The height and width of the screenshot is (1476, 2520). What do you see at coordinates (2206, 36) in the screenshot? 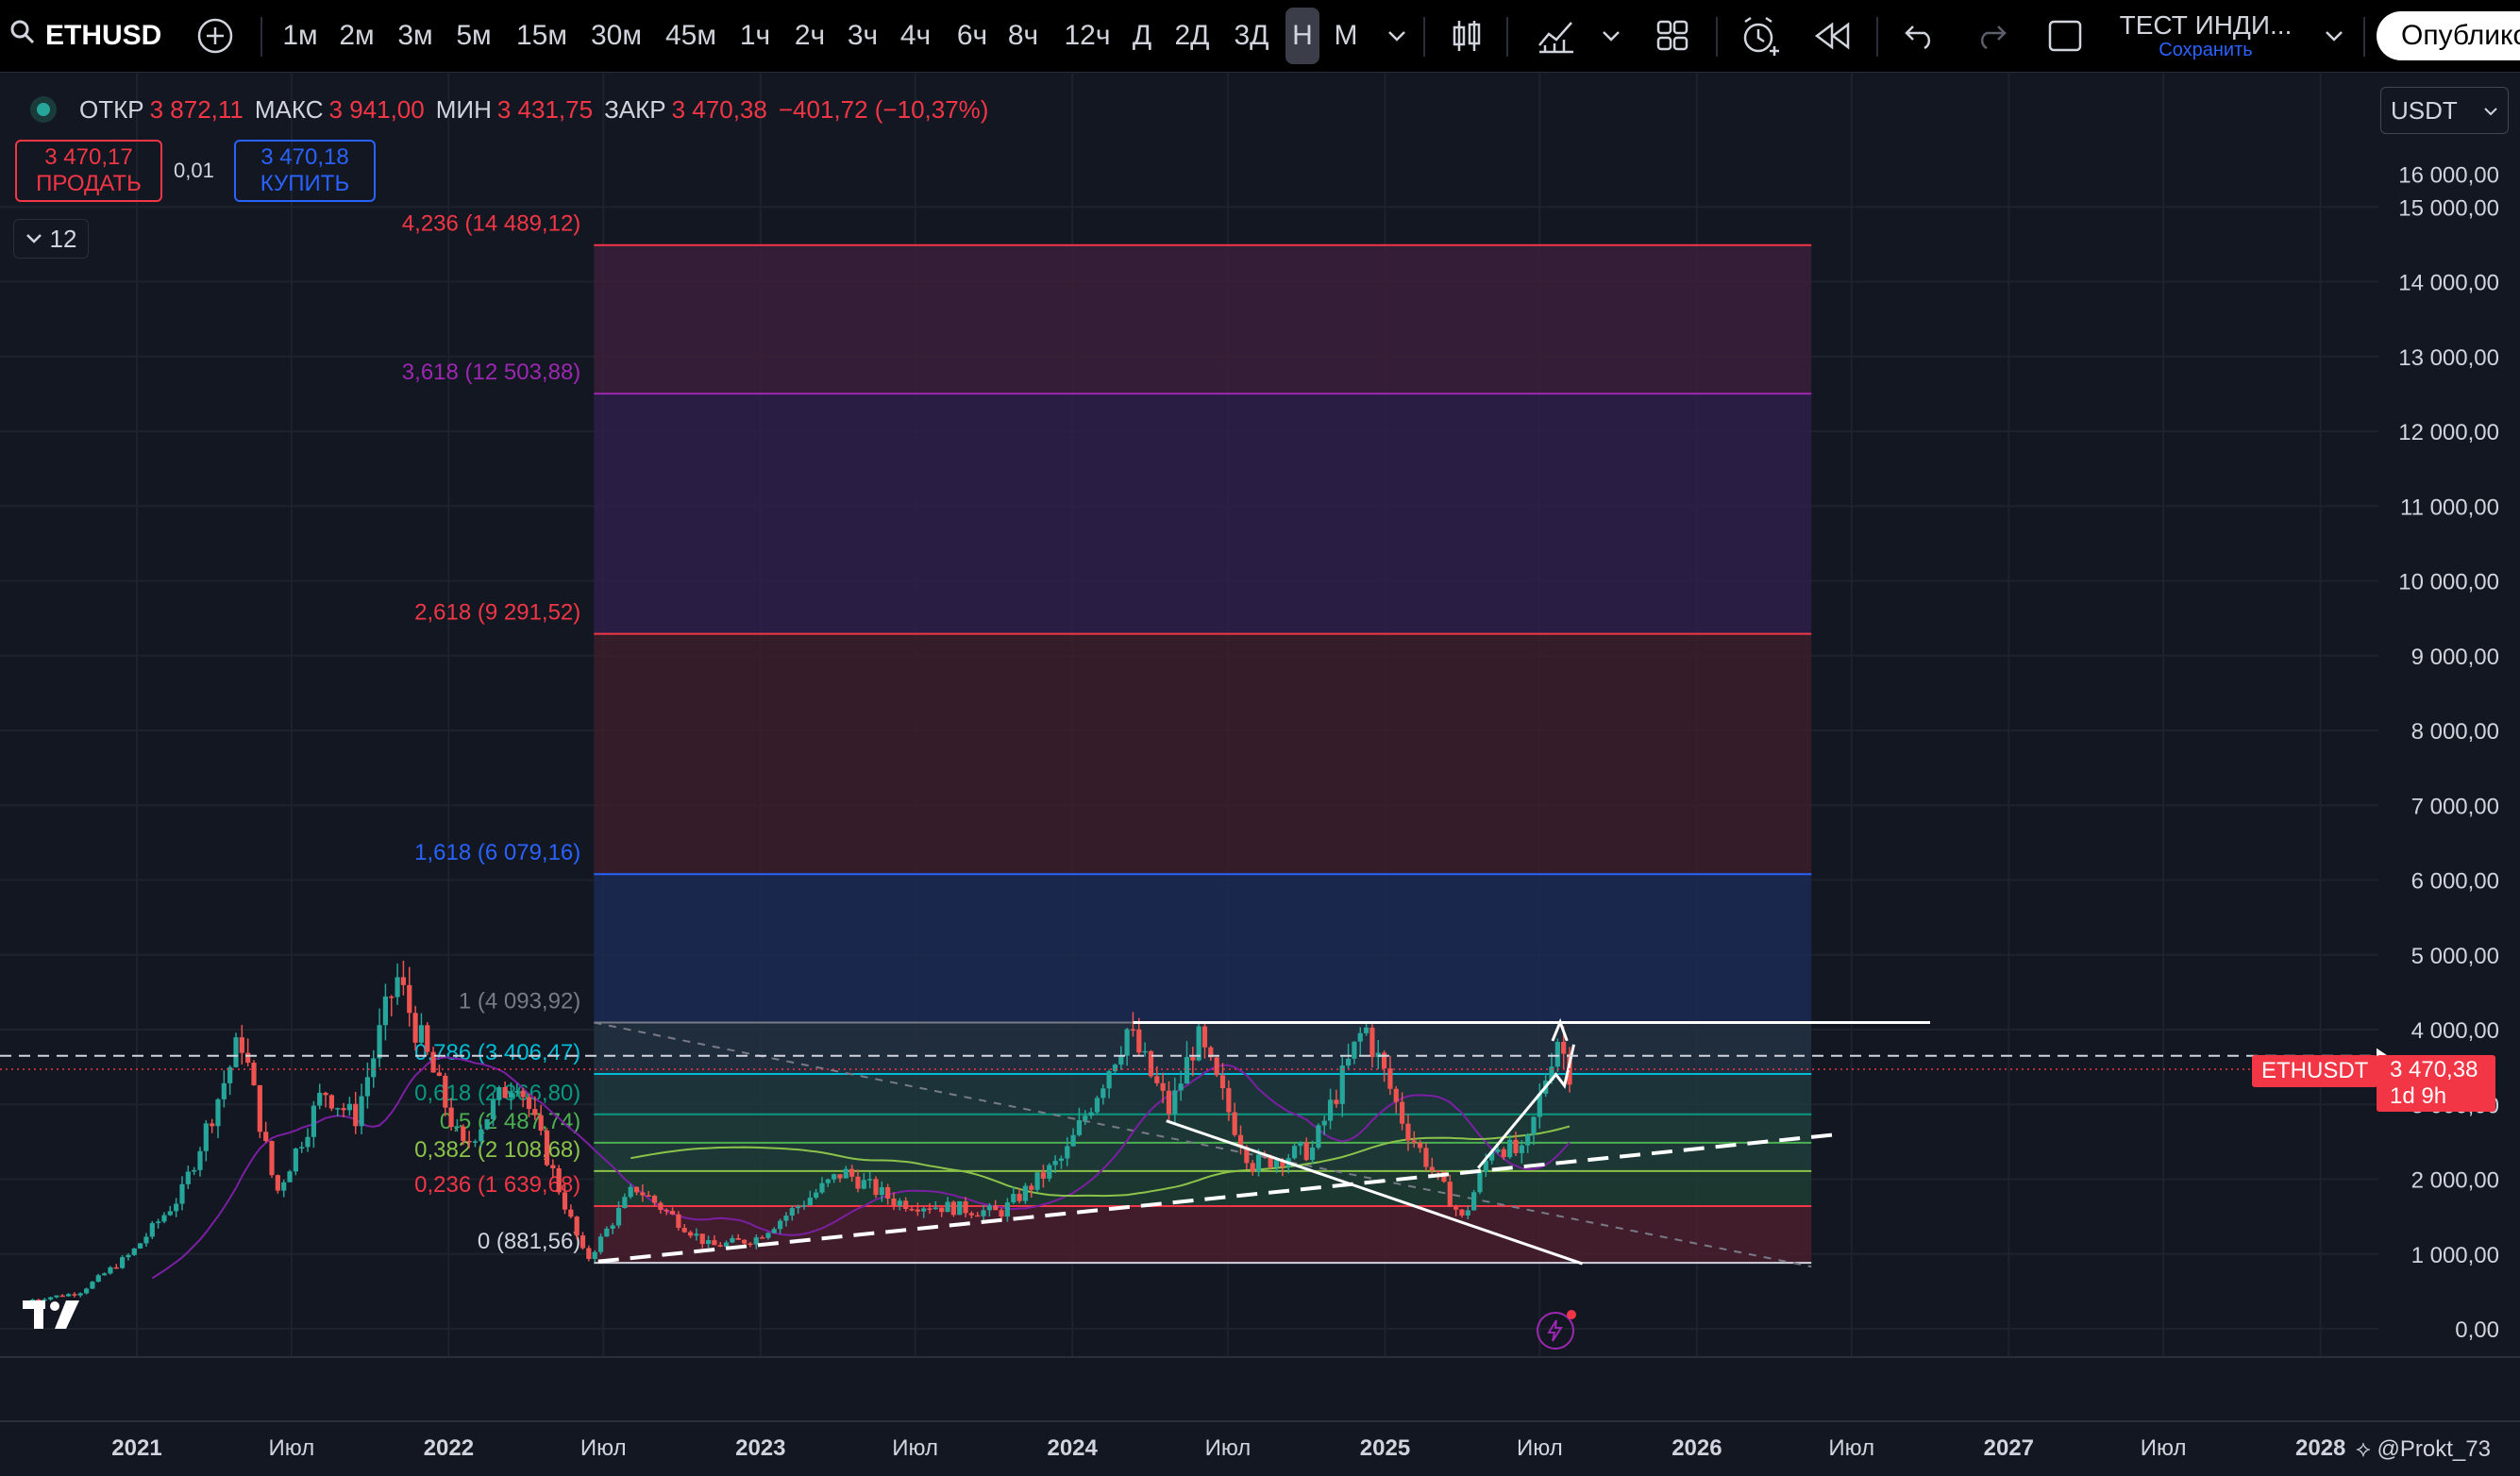
I see `layout-name-button: ТЕСТ ИНДИ... Сохранить` at bounding box center [2206, 36].